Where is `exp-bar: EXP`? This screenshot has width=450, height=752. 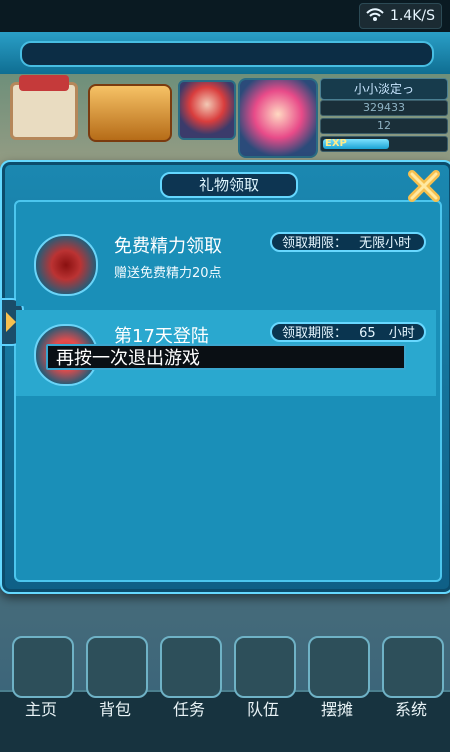
exp-bar: EXP is located at coordinates (384, 144).